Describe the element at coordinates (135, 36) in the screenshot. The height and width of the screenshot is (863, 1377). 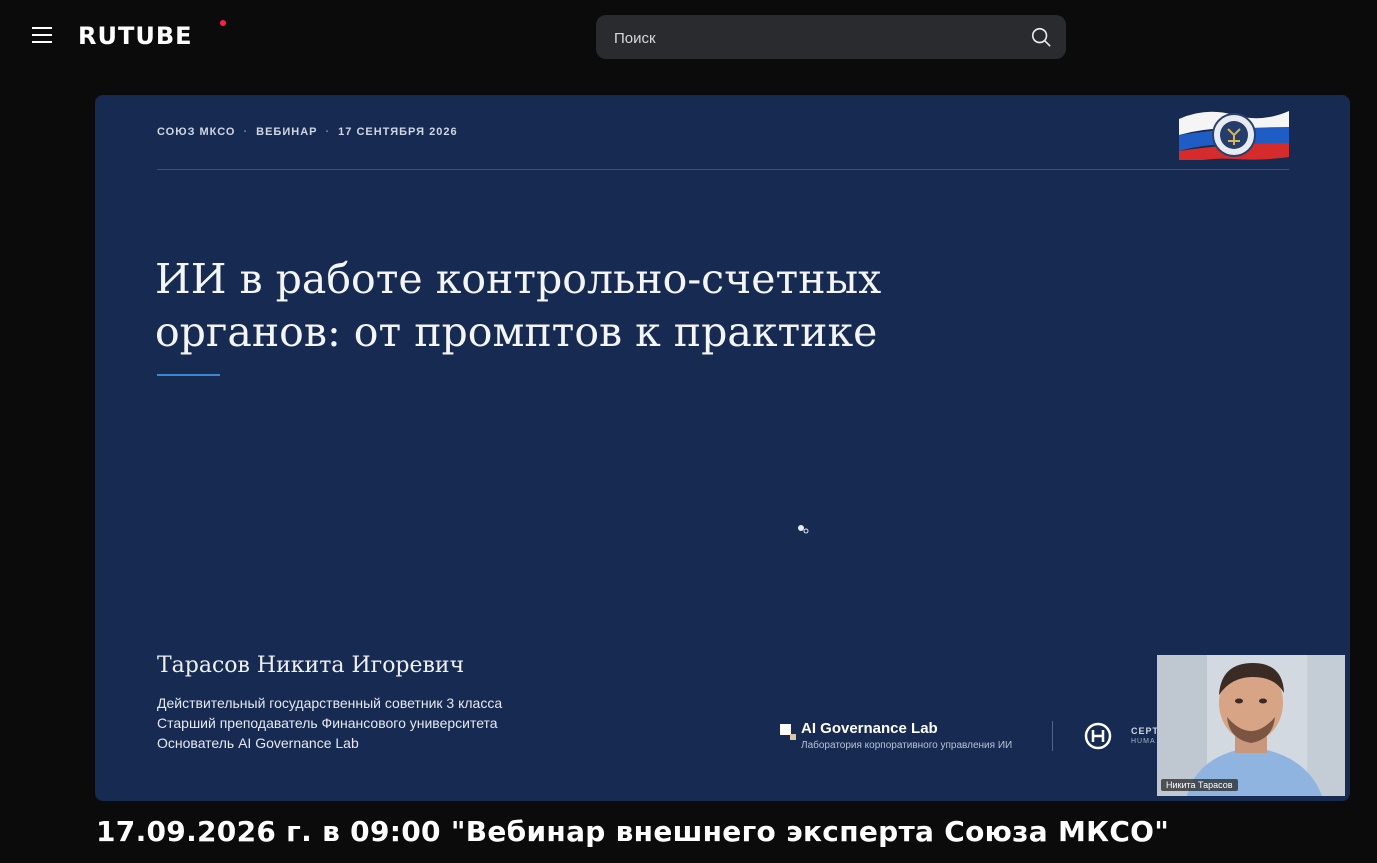
I see `rutube-logo: RUTUBE` at that location.